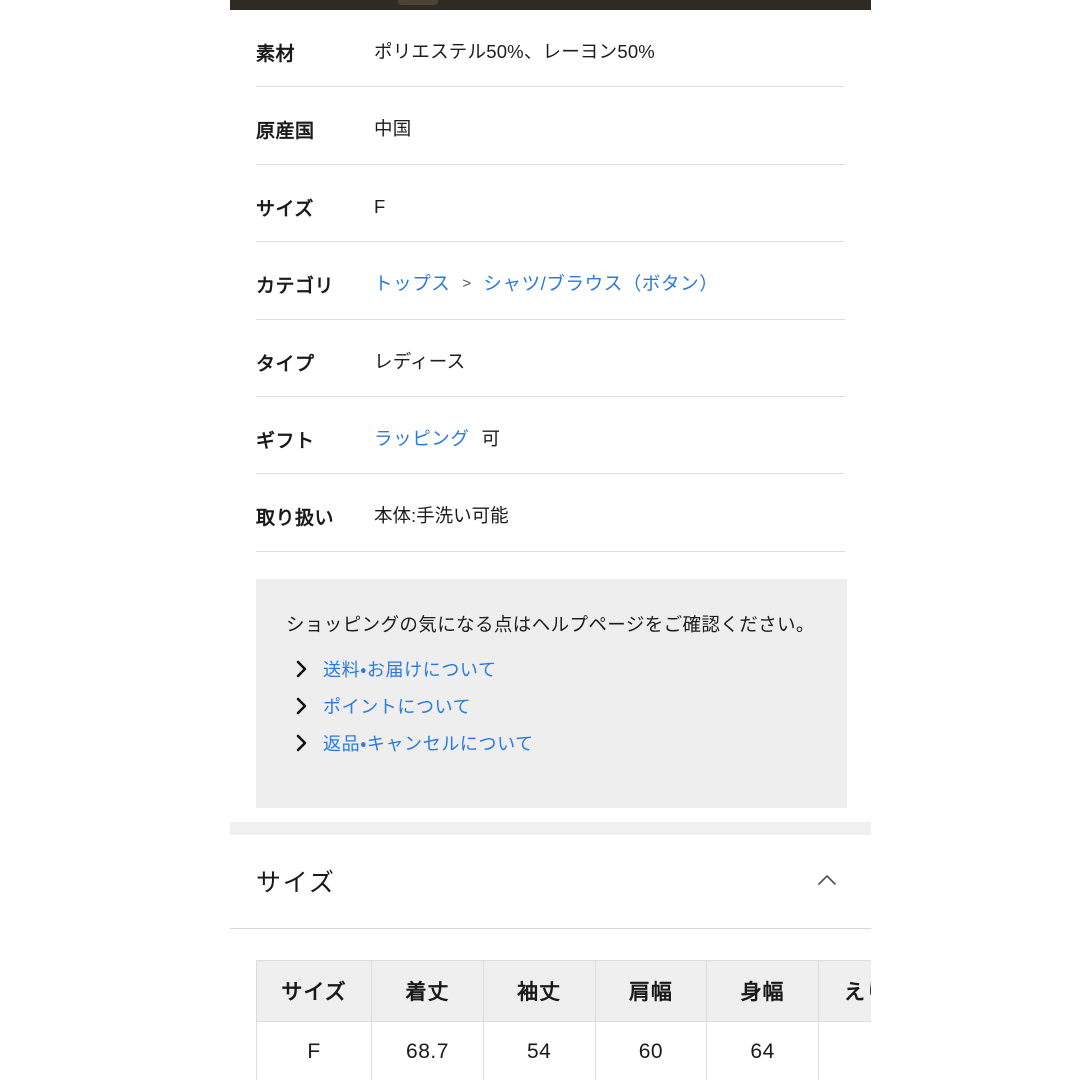 Image resolution: width=1080 pixels, height=1080 pixels. What do you see at coordinates (600, 283) in the screenshot?
I see `category-child-link: シャツ/ブラウス（ボタン）` at bounding box center [600, 283].